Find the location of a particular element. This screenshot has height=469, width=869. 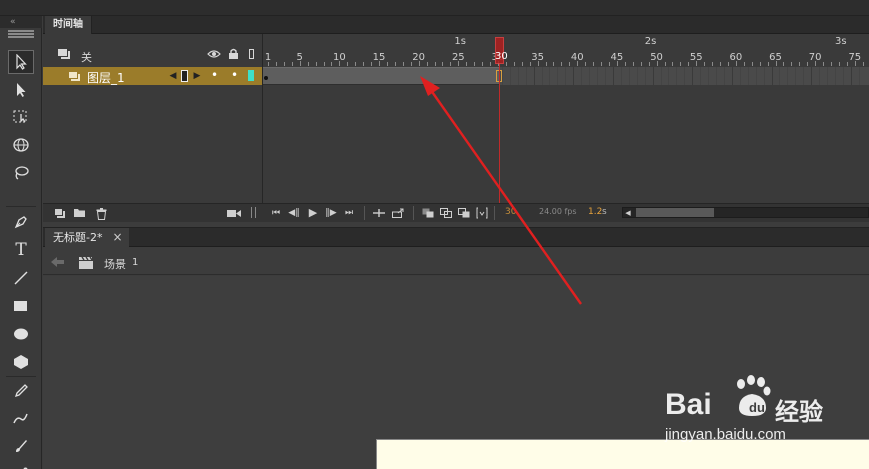

scrollbar-thumb is located at coordinates (675, 212).